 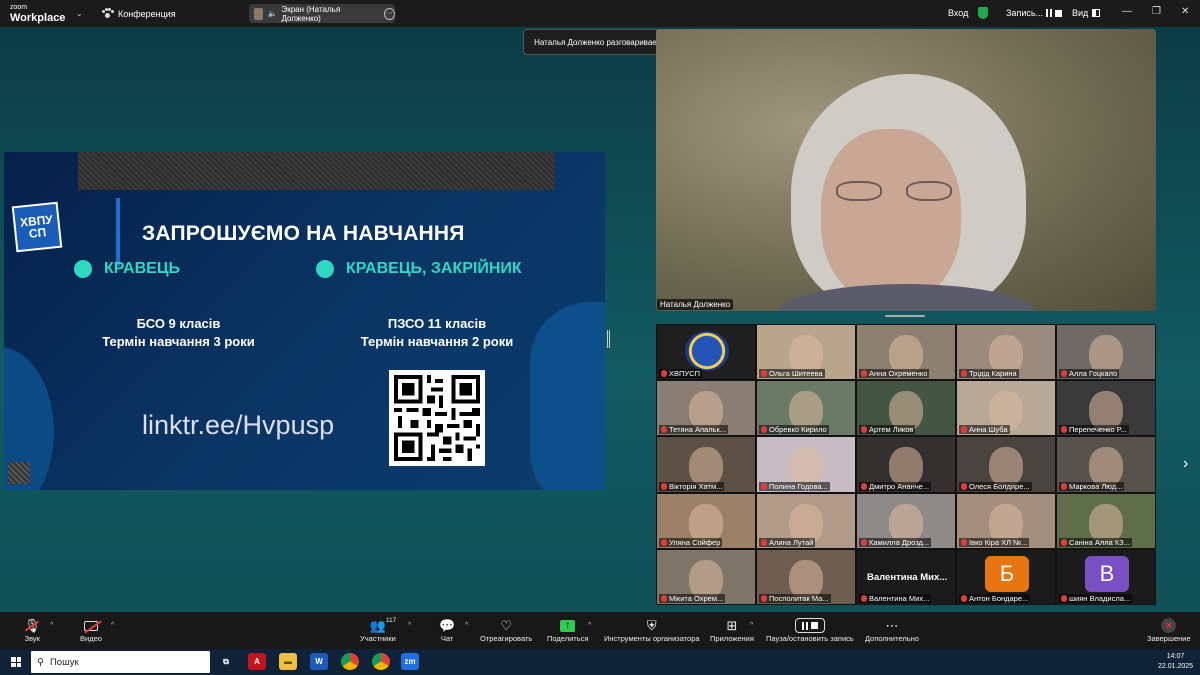 What do you see at coordinates (983, 13) in the screenshot?
I see `security-shield-icon` at bounding box center [983, 13].